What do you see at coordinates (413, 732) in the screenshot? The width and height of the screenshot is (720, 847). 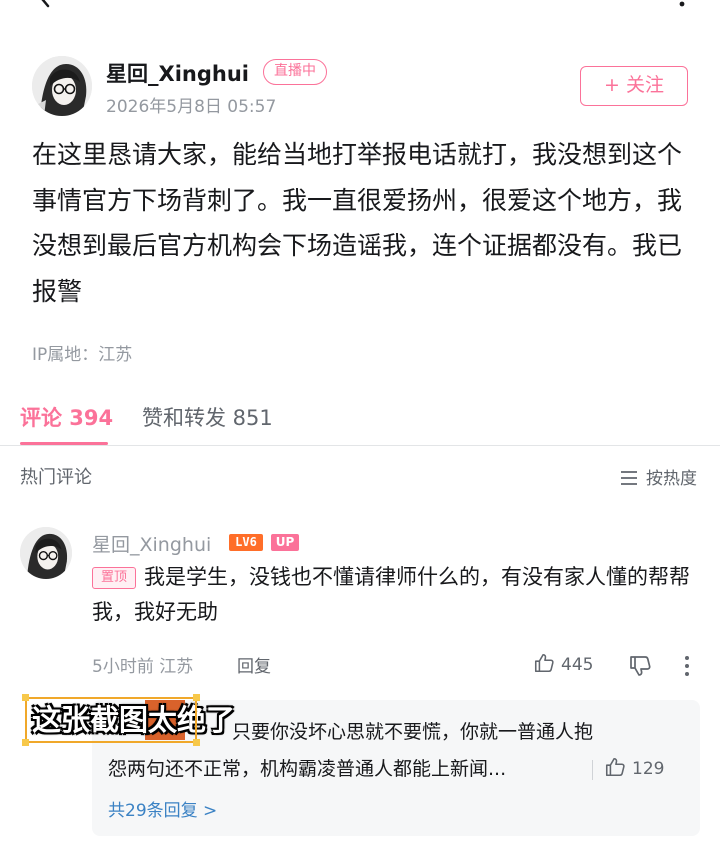 I see `reply-text-line1: 只要你没坏心思就不要慌，你就一普通人抱` at bounding box center [413, 732].